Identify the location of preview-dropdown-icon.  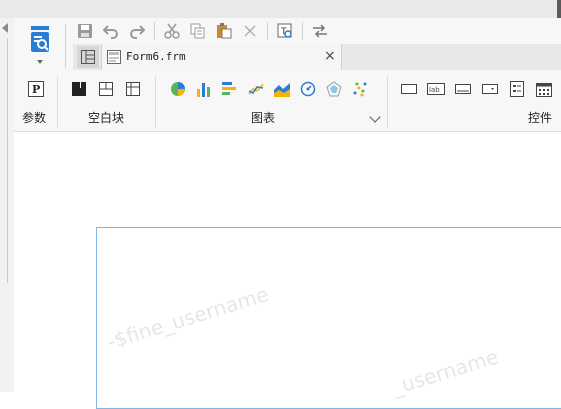
(40, 62).